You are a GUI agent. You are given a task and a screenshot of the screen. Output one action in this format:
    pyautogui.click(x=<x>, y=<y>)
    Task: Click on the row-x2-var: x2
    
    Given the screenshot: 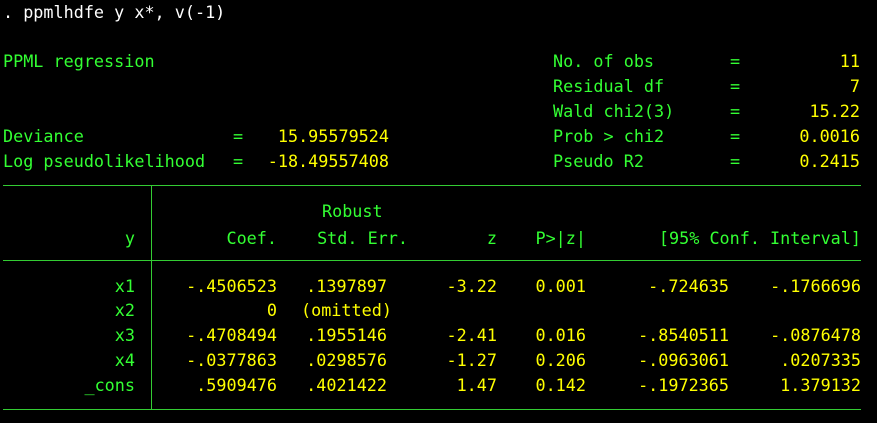 What is the action you would take?
    pyautogui.click(x=124, y=310)
    